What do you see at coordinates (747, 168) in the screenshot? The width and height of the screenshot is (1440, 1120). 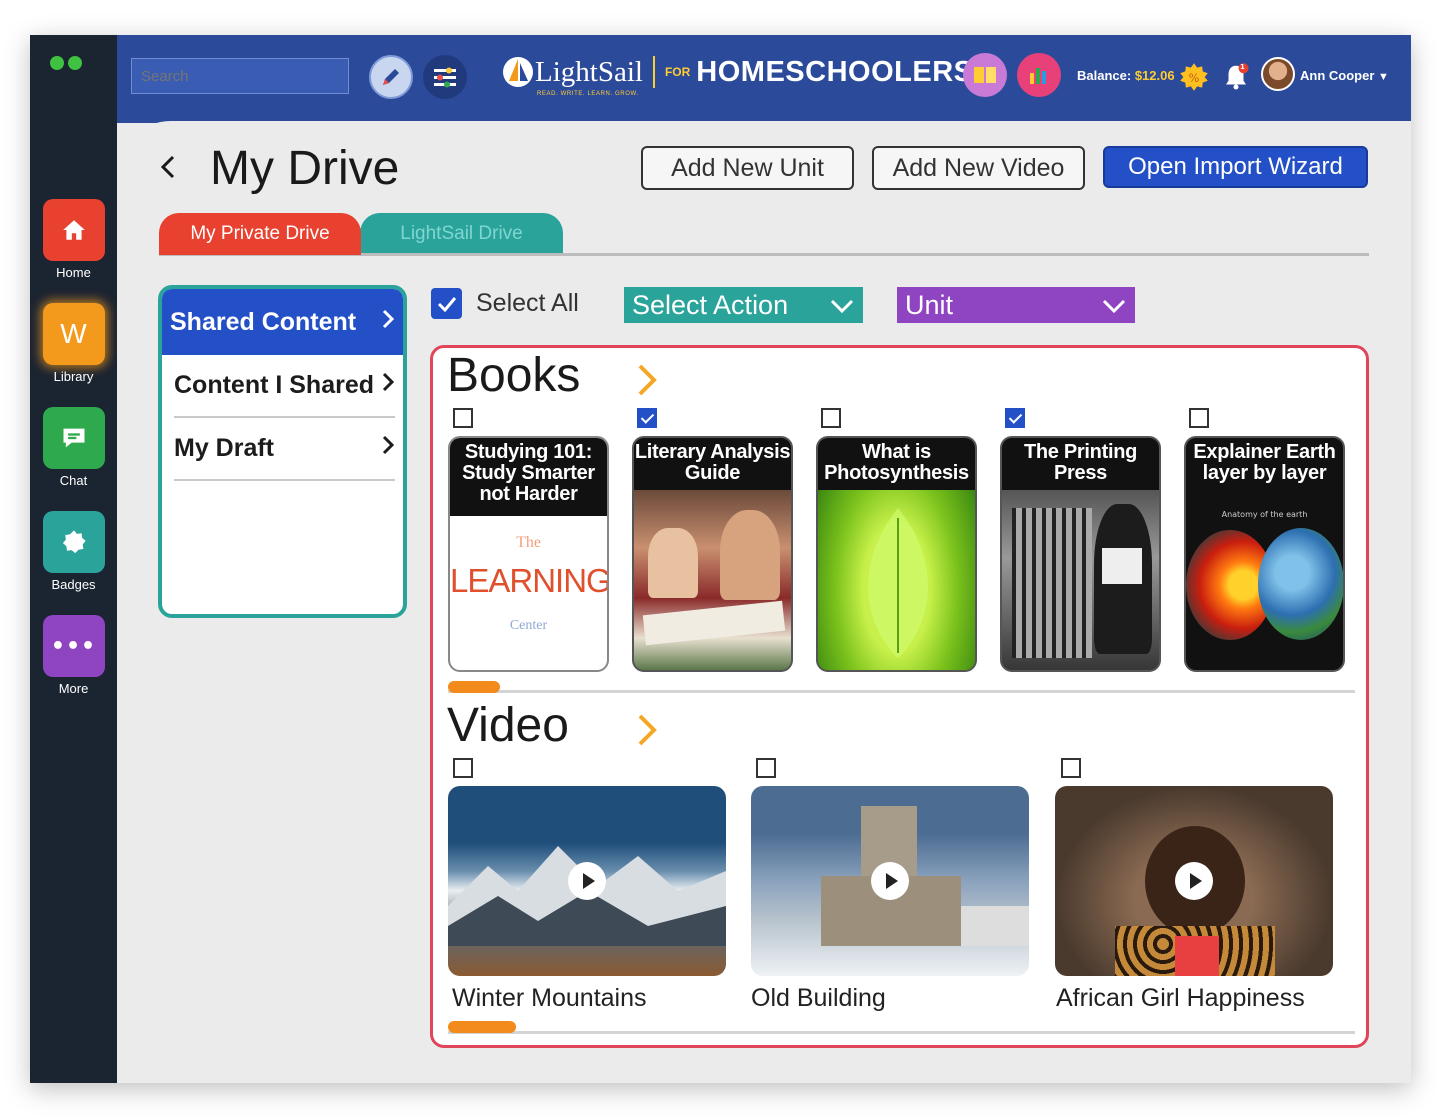 I see `add-new-unit-button: Add New Unit` at bounding box center [747, 168].